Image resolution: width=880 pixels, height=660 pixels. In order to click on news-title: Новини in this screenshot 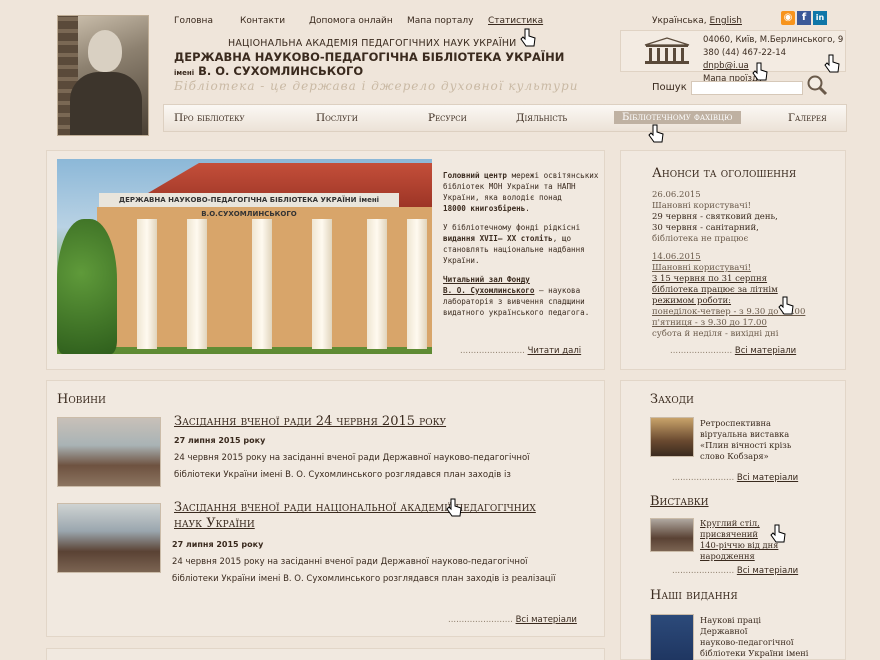, I will do `click(81, 399)`.